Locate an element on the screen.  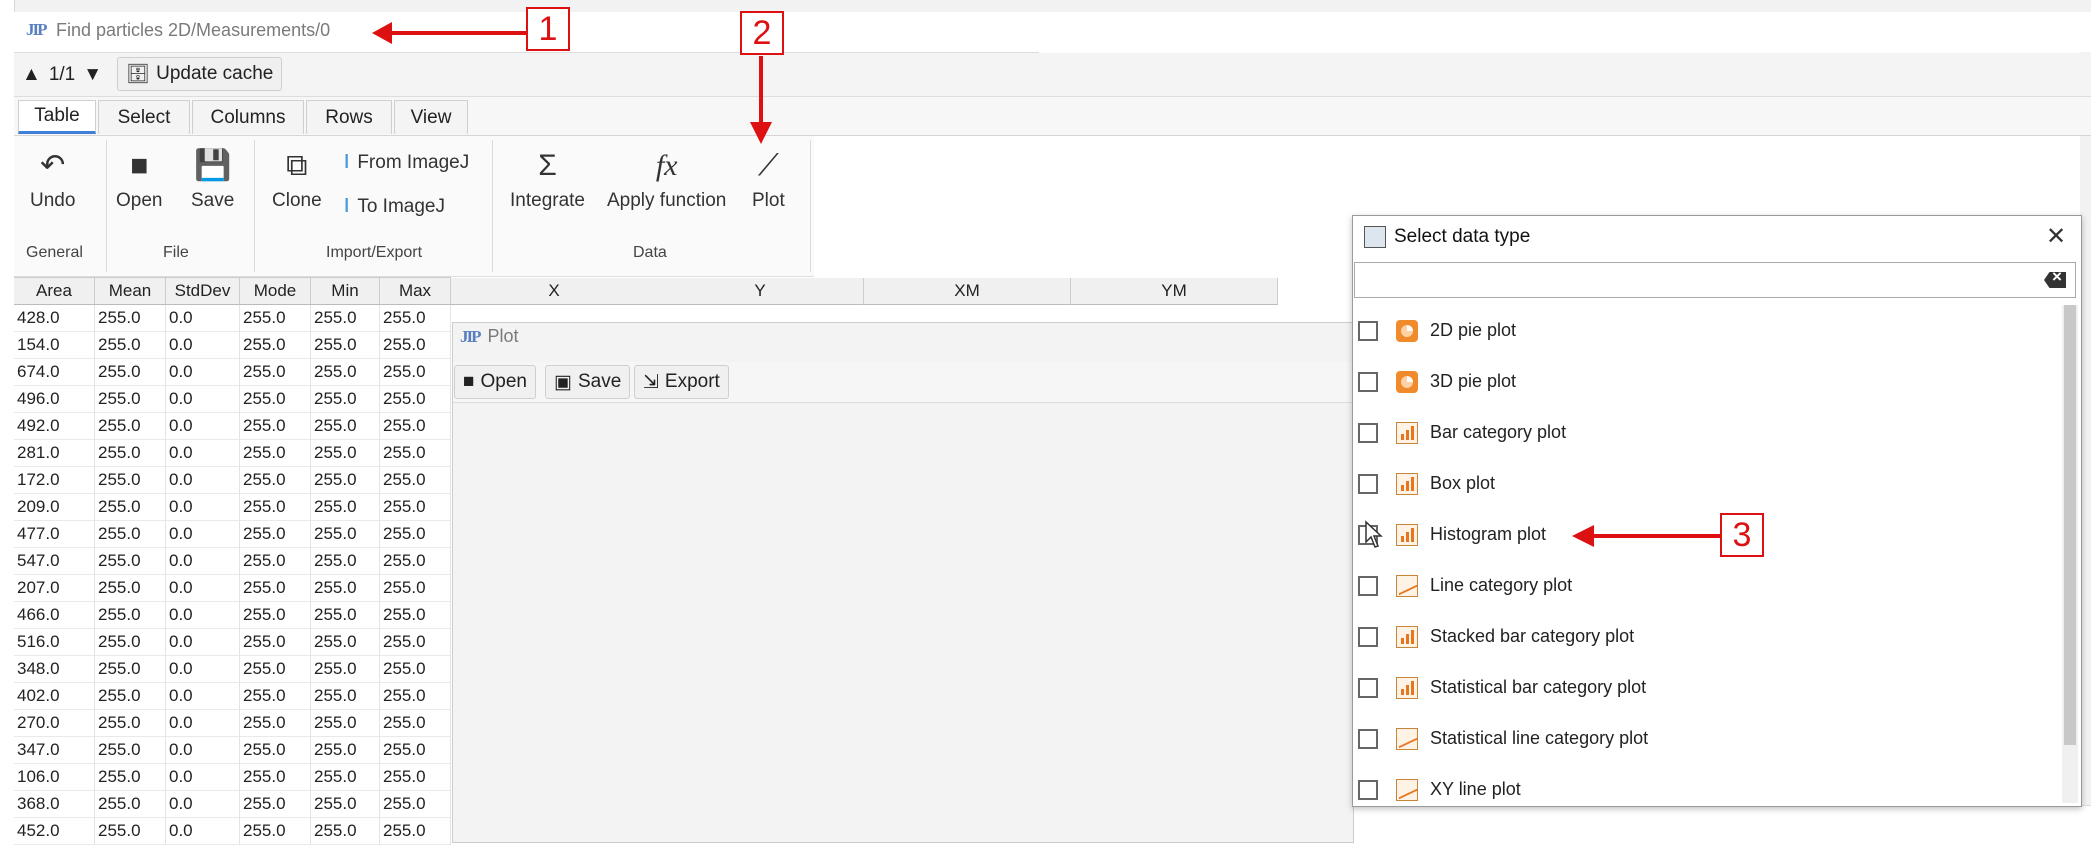
table-cell: 270.0 is located at coordinates (54, 723).